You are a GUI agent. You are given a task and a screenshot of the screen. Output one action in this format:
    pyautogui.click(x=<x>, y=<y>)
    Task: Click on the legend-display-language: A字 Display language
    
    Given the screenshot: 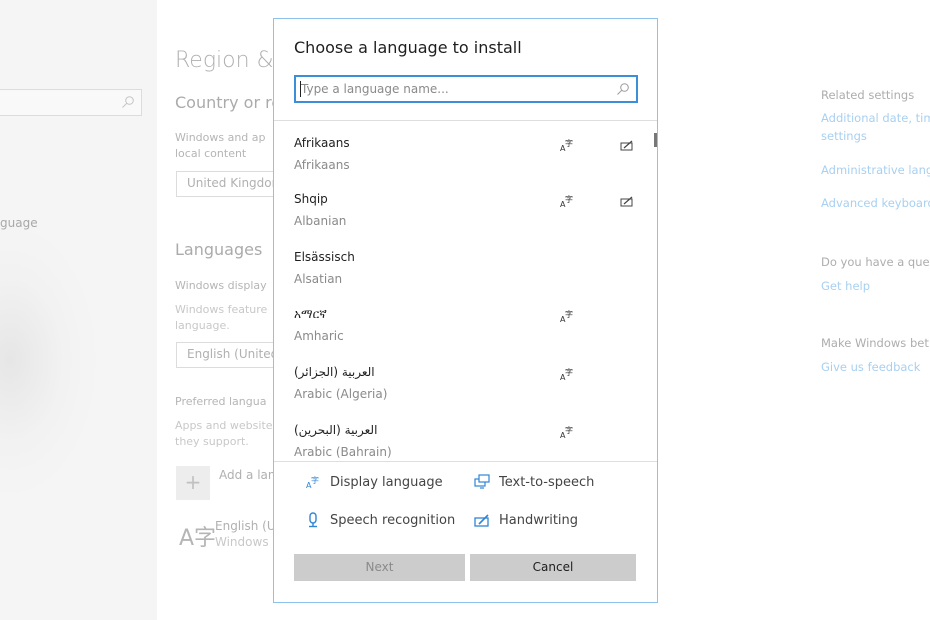 What is the action you would take?
    pyautogui.click(x=374, y=482)
    